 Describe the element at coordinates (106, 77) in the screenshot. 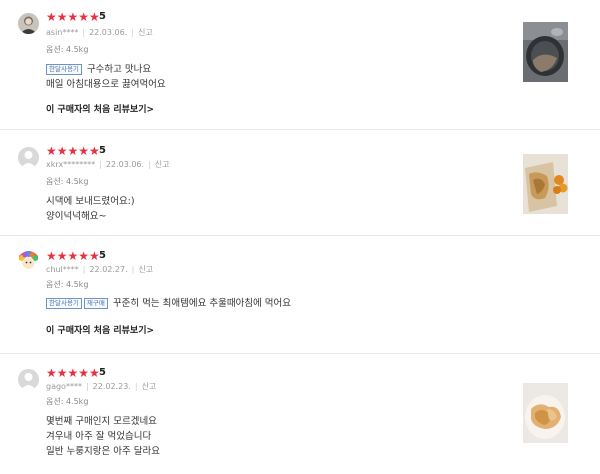

I see `review-content: 한달사용기 구수하고 맛나요 매일 아침대용으로 끓여먹어요` at that location.